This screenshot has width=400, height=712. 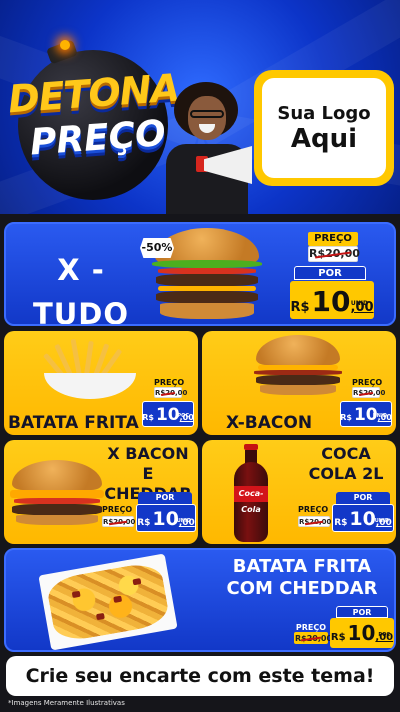 What do you see at coordinates (148, 463) in the screenshot?
I see `product-name-line1: X BACON E` at bounding box center [148, 463].